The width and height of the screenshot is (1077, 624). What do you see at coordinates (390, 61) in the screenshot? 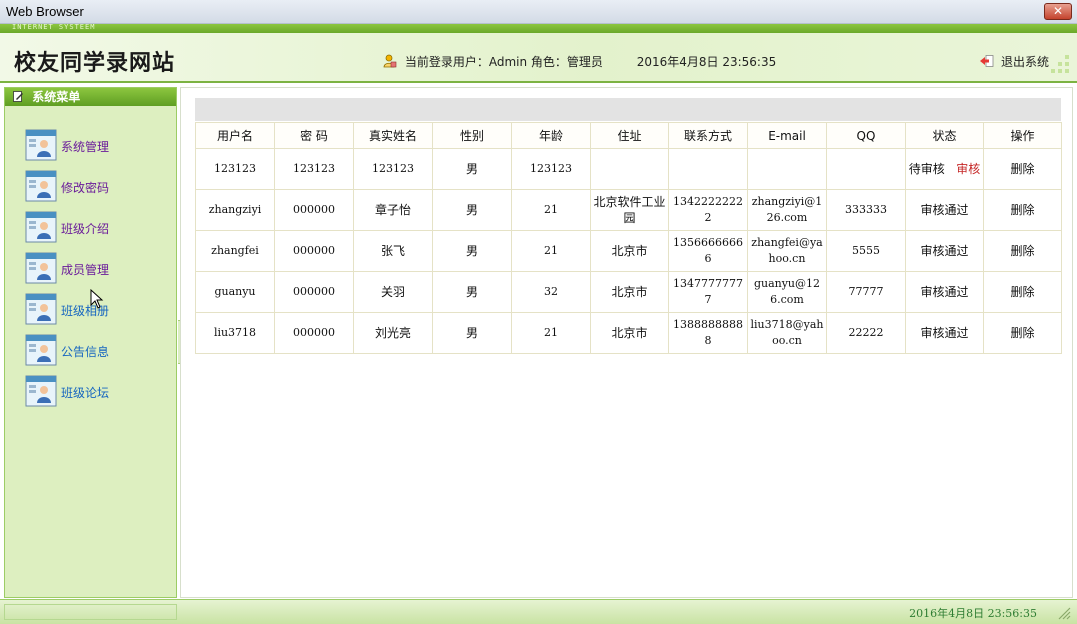
I see `user-lock-icon` at bounding box center [390, 61].